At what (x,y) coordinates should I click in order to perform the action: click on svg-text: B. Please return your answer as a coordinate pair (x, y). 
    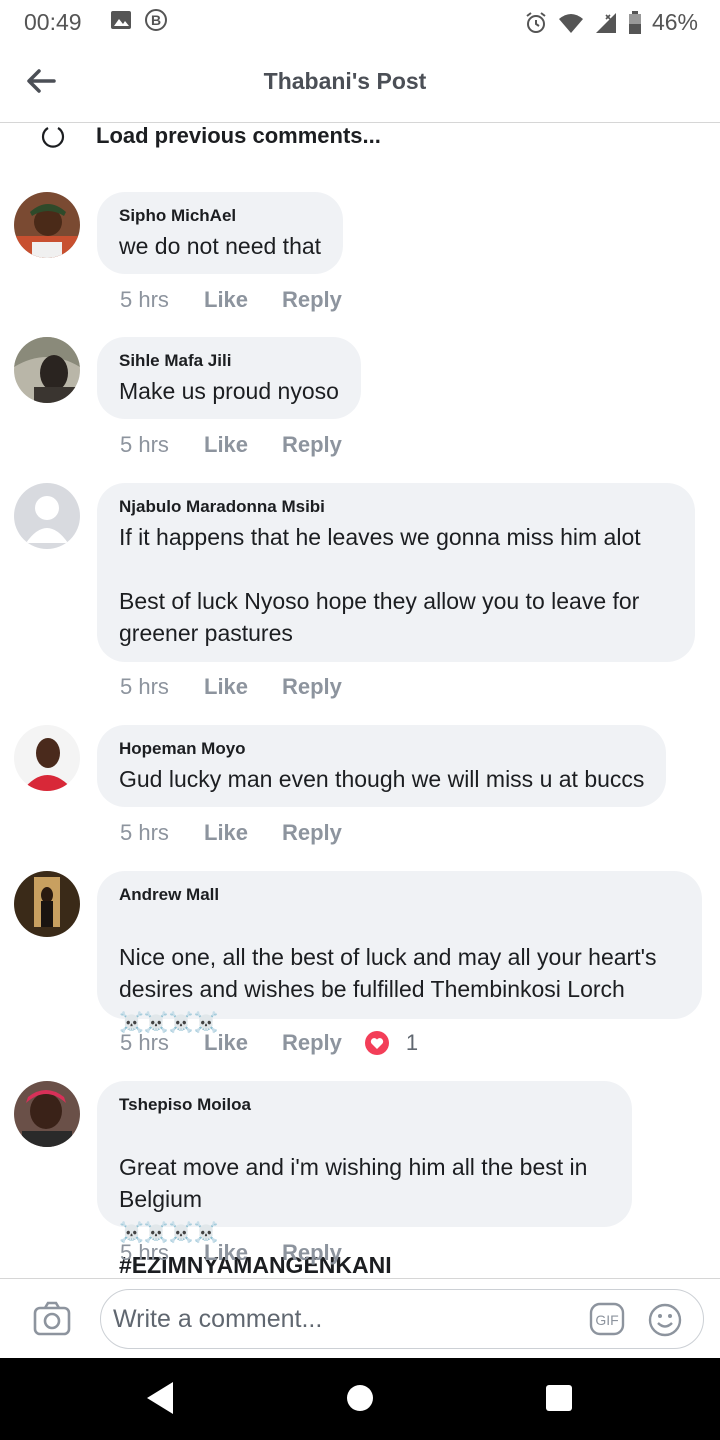
    Looking at the image, I should click on (156, 20).